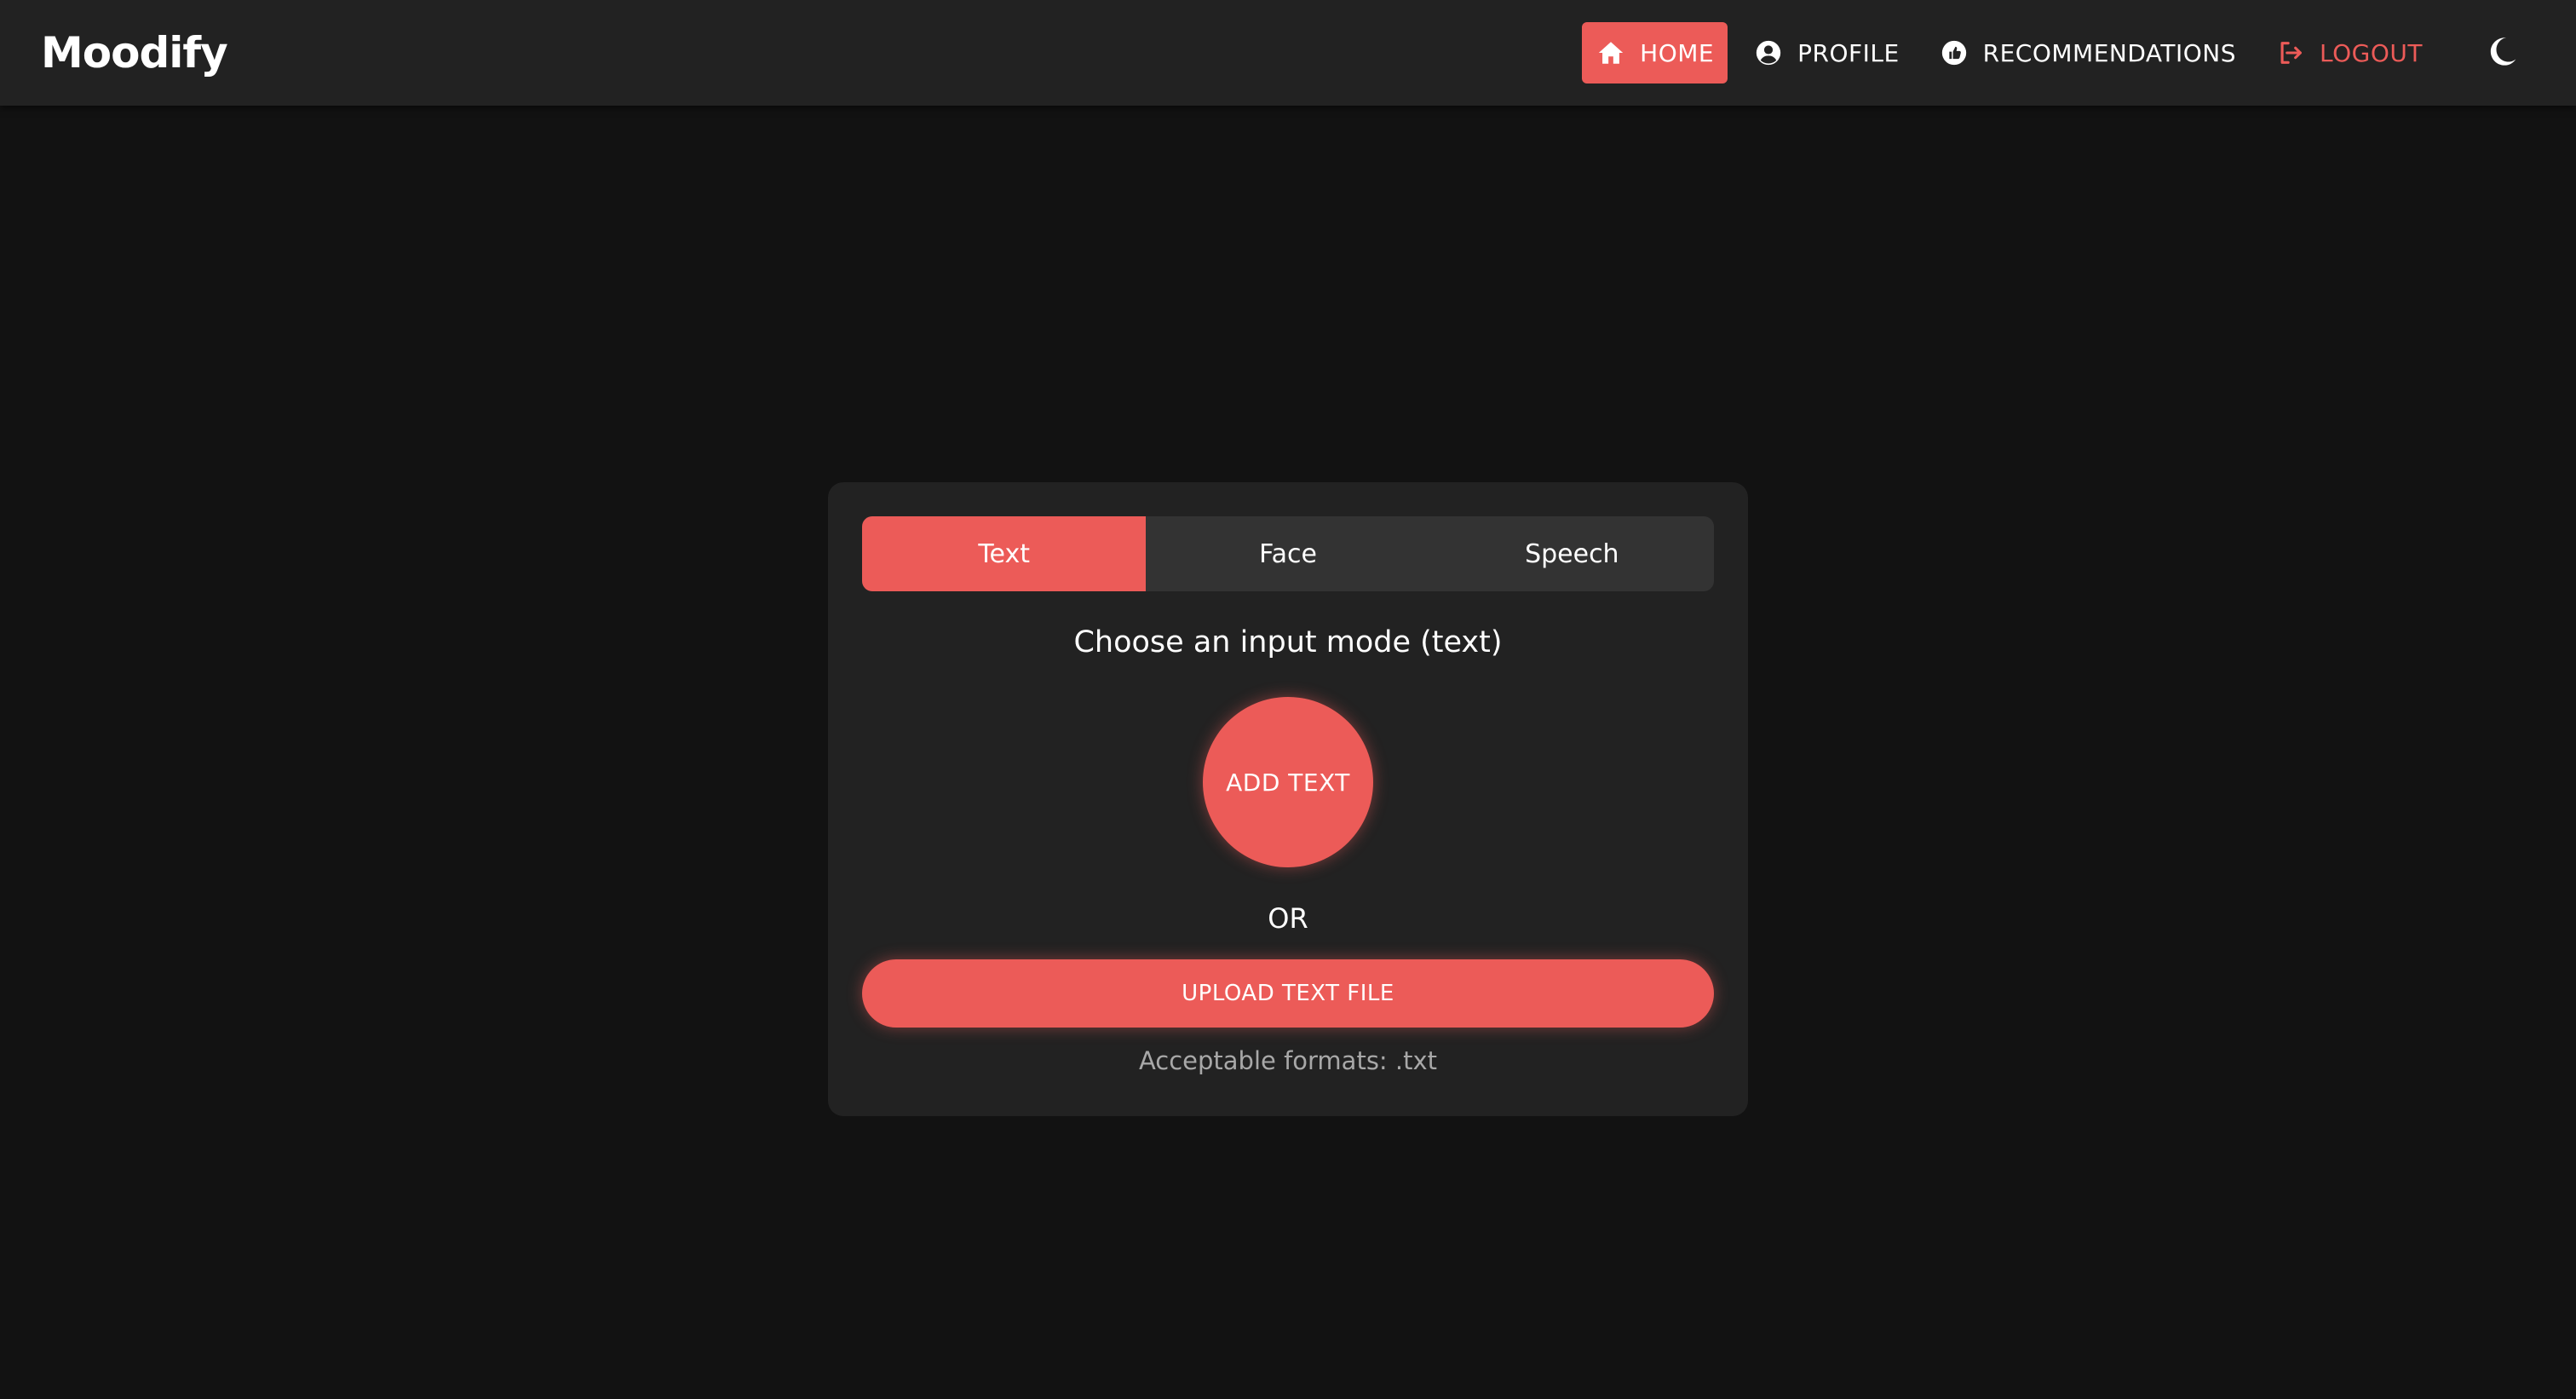 The width and height of the screenshot is (2576, 1399). I want to click on add-text-wrapper: ADD TEXT, so click(1288, 782).